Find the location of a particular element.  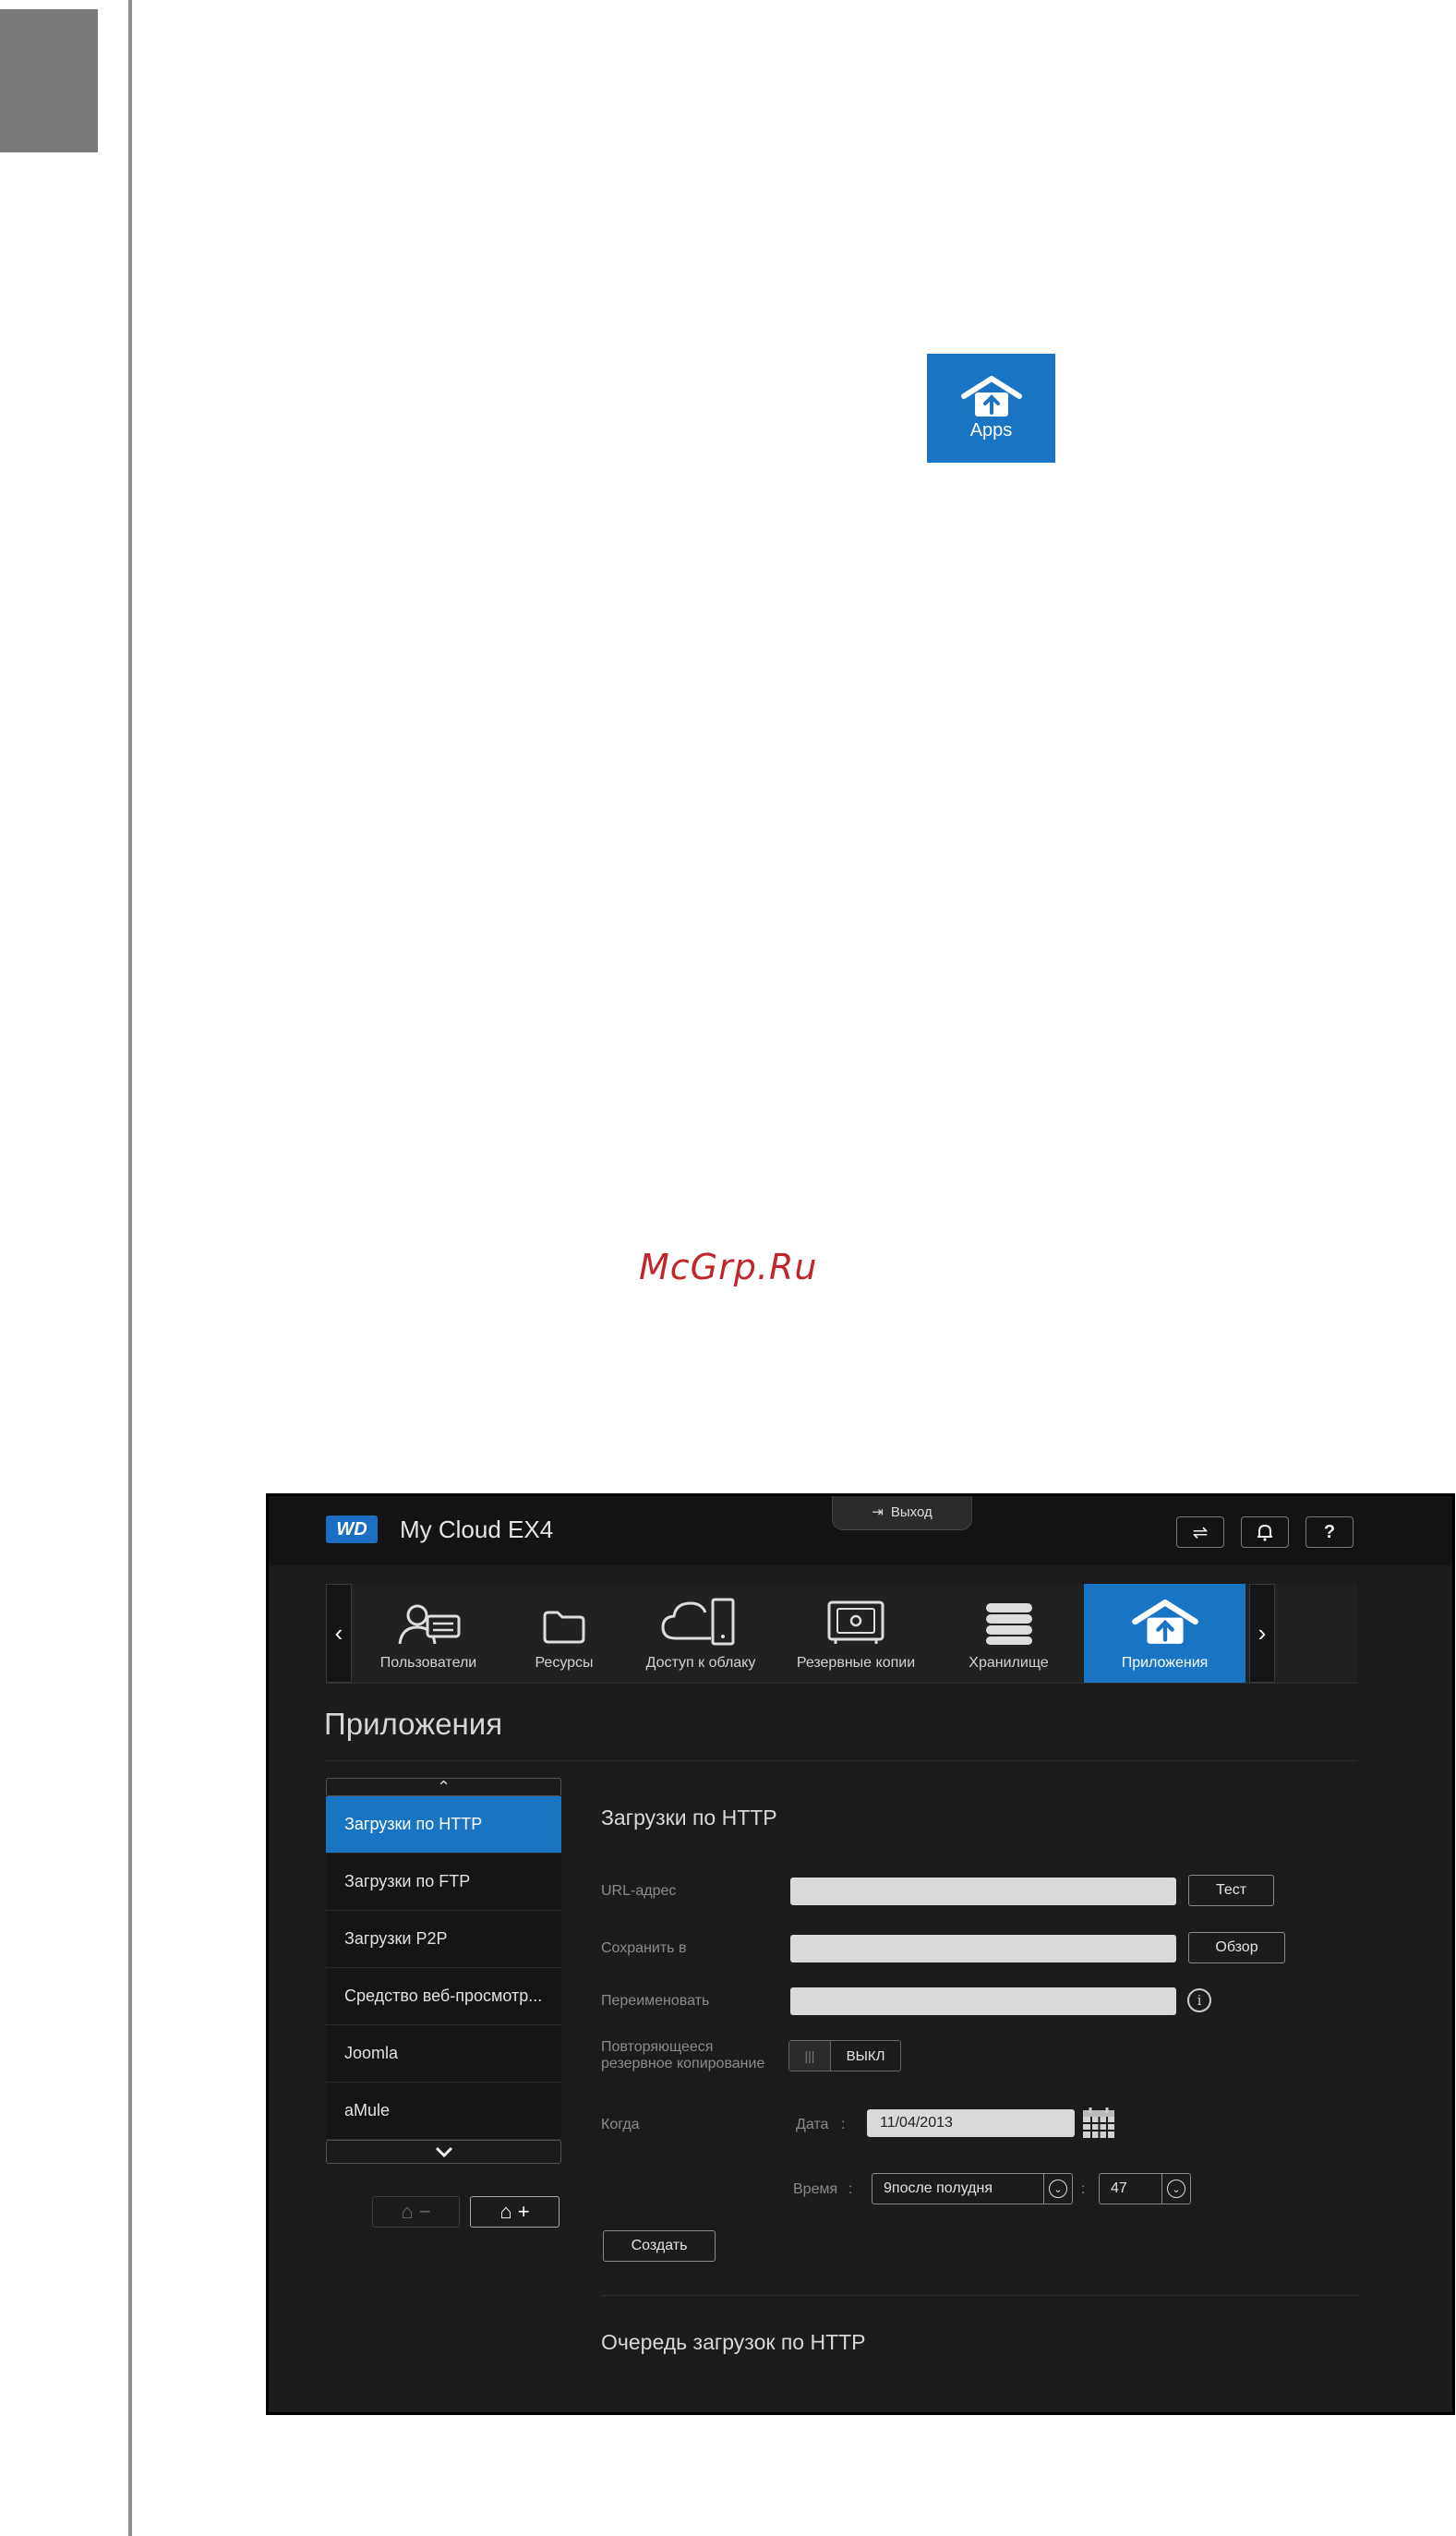

rename-input is located at coordinates (983, 2001).